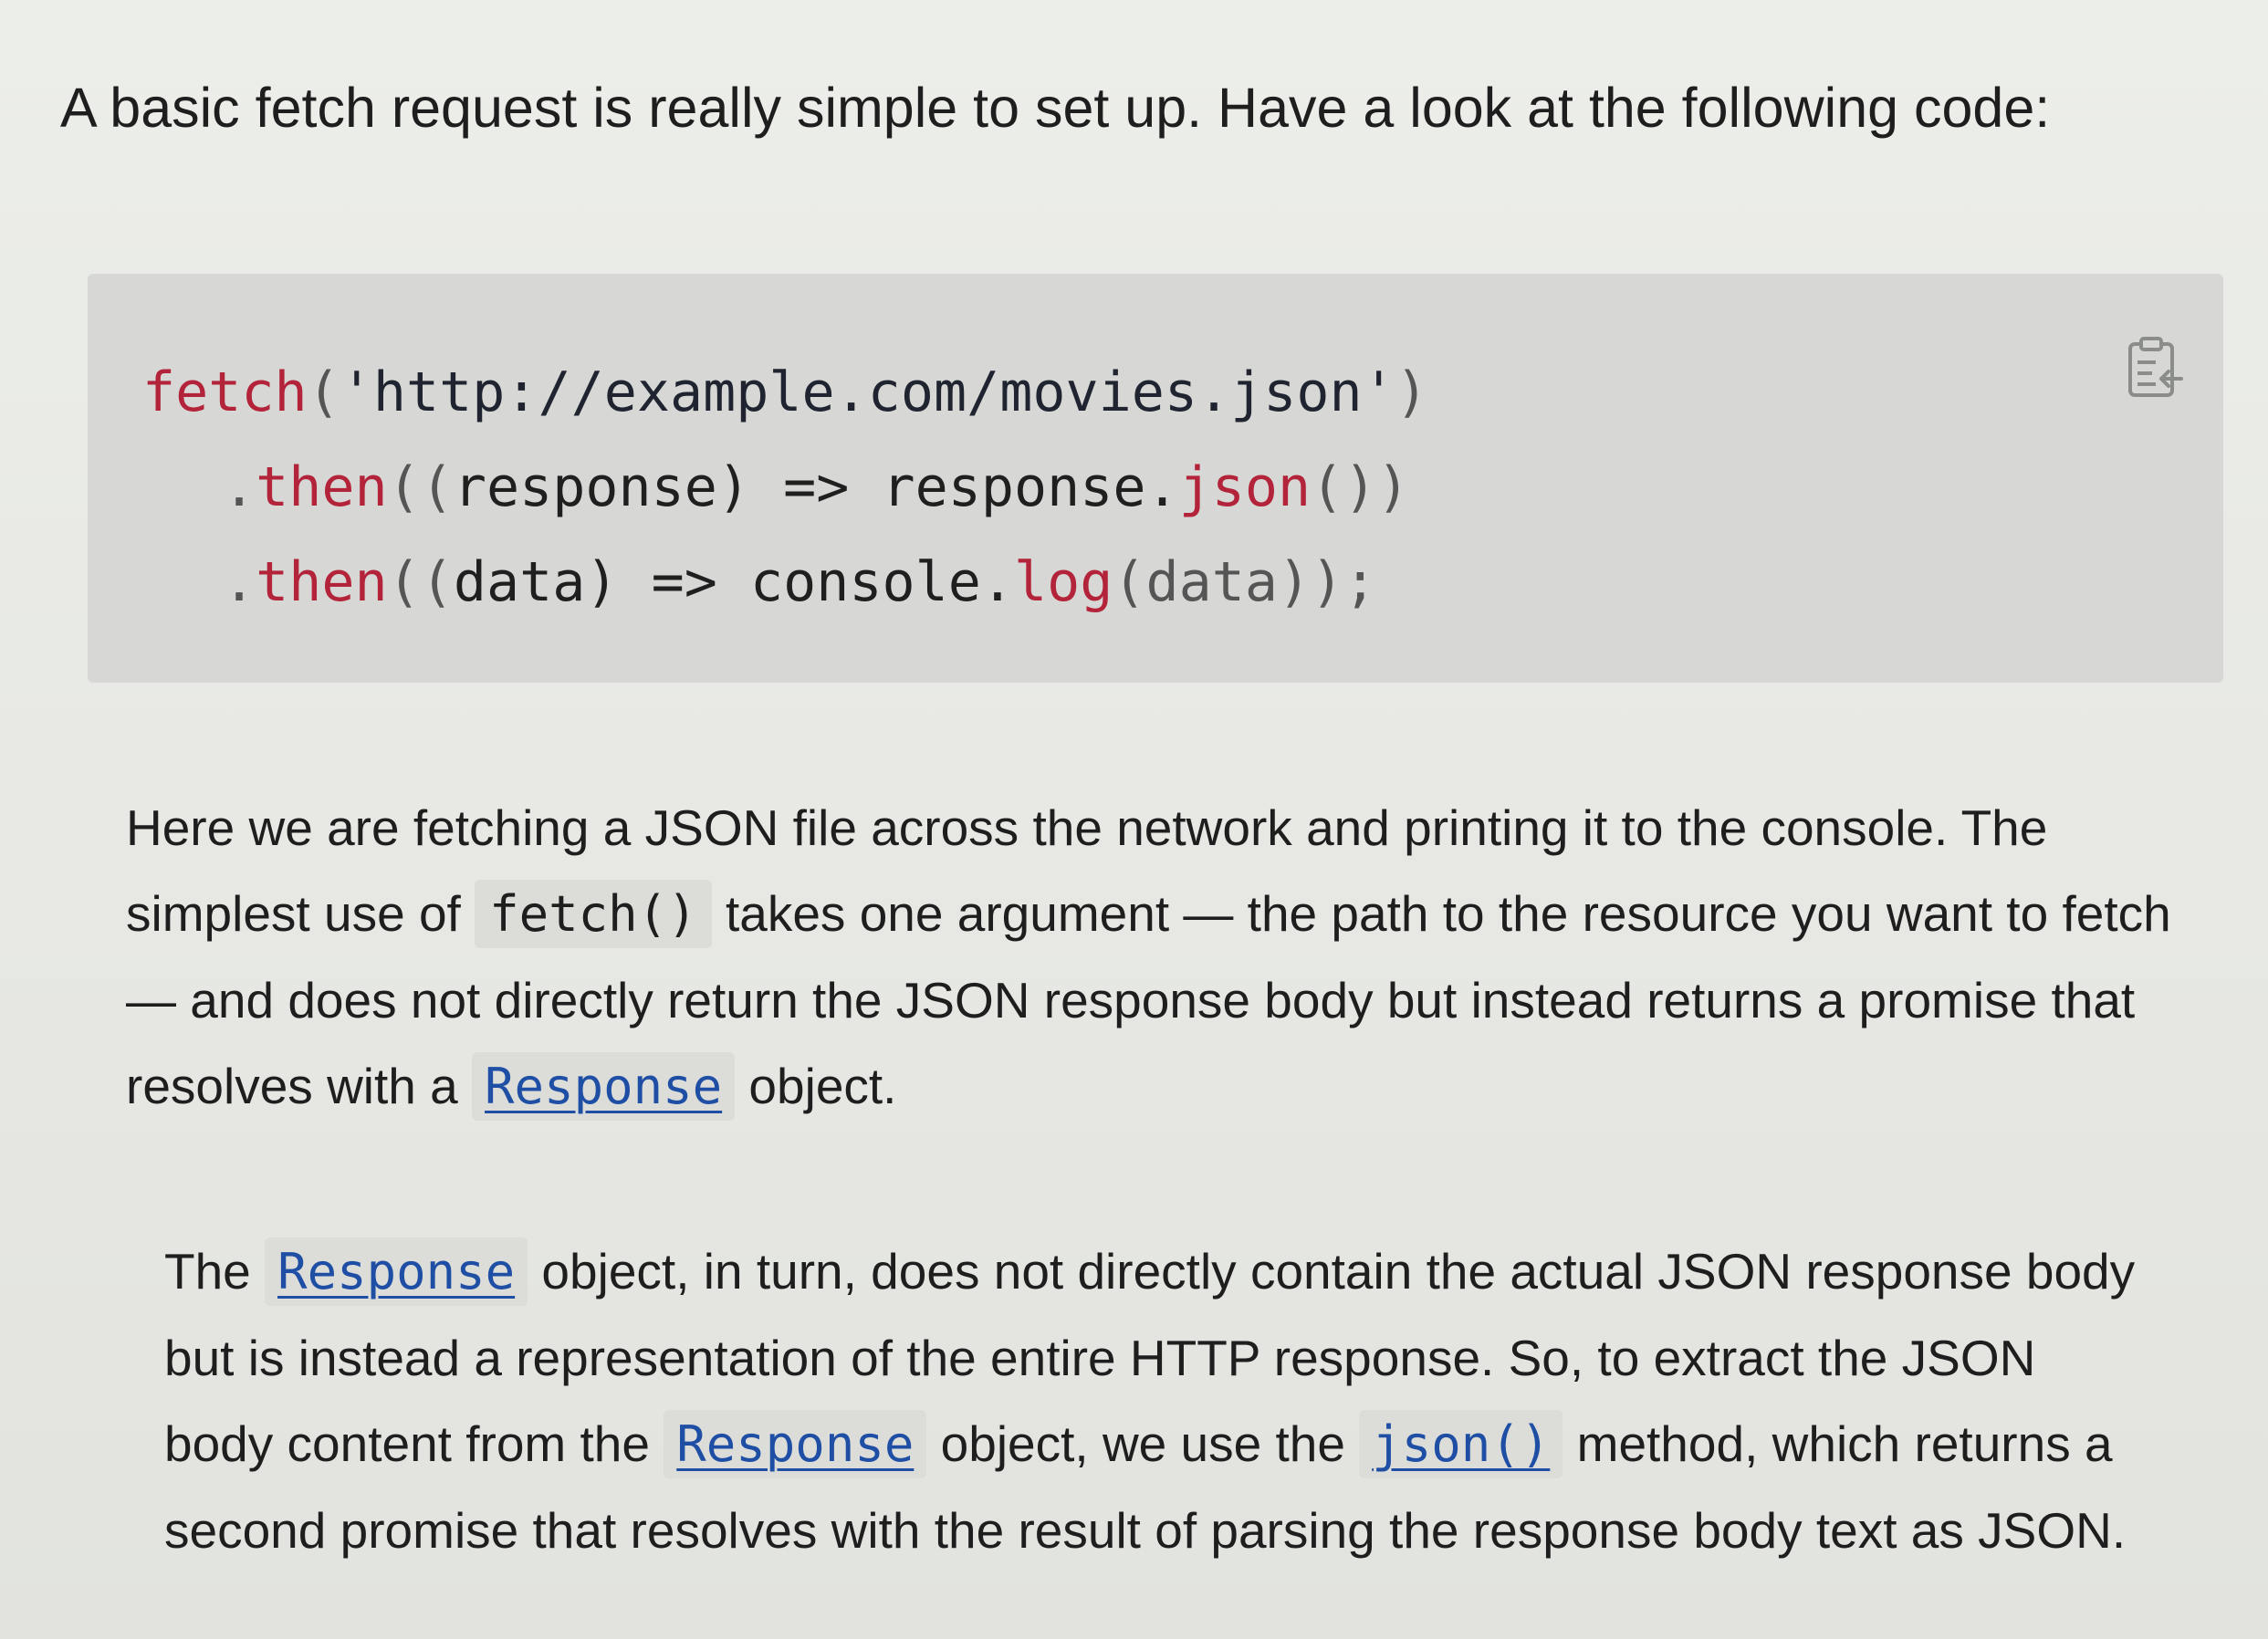 Image resolution: width=2268 pixels, height=1639 pixels. What do you see at coordinates (1245, 487) in the screenshot?
I see `code-json-fn: json` at bounding box center [1245, 487].